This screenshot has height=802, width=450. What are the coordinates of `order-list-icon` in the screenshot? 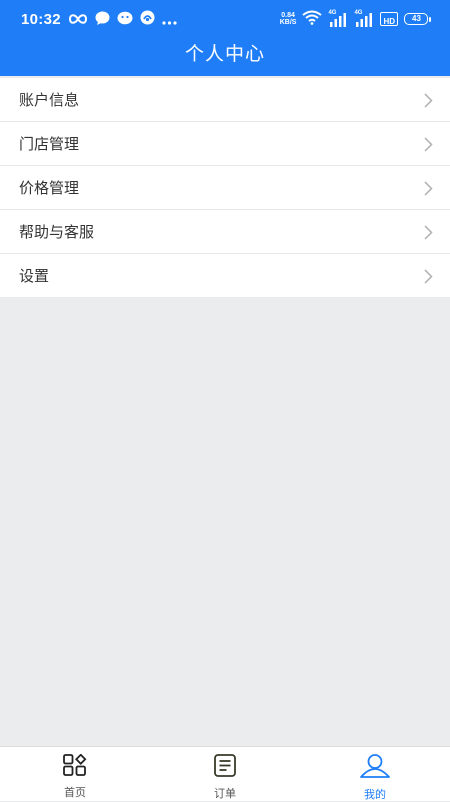 It's located at (225, 767).